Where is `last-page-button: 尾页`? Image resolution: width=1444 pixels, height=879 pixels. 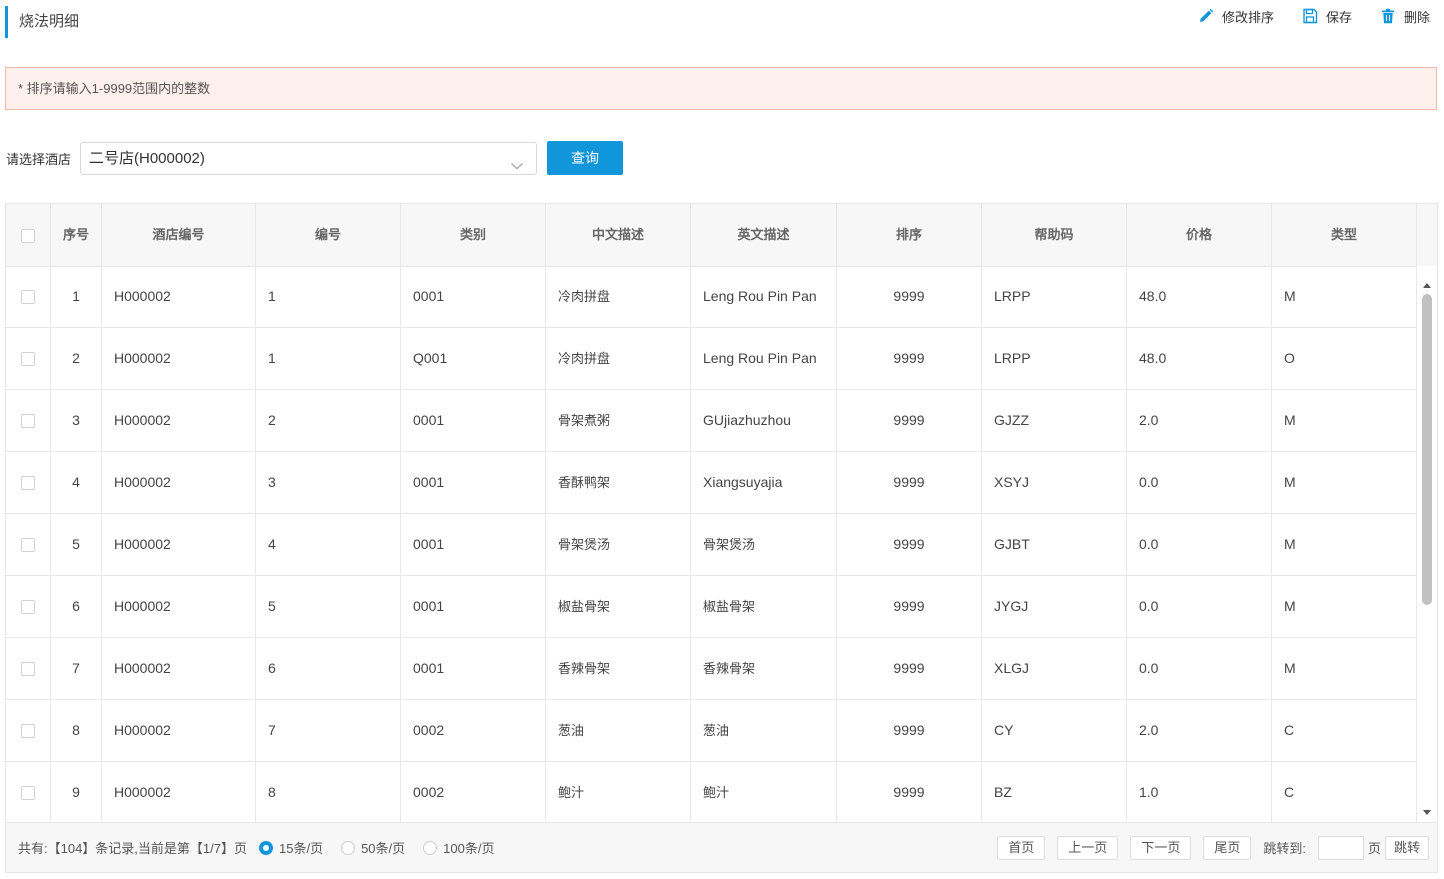
last-page-button: 尾页 is located at coordinates (1227, 847).